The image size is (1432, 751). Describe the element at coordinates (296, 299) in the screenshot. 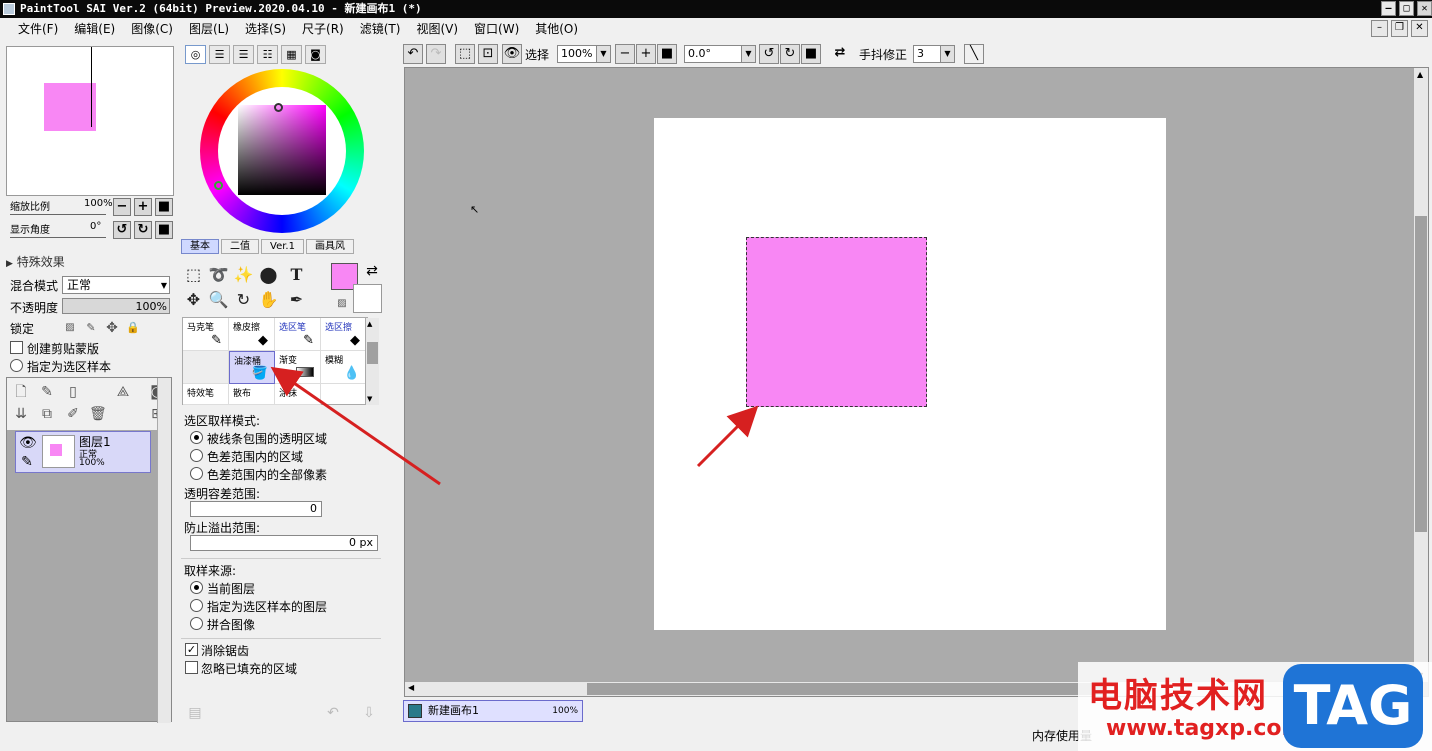

I see `eyedropper-icon: ✒` at that location.